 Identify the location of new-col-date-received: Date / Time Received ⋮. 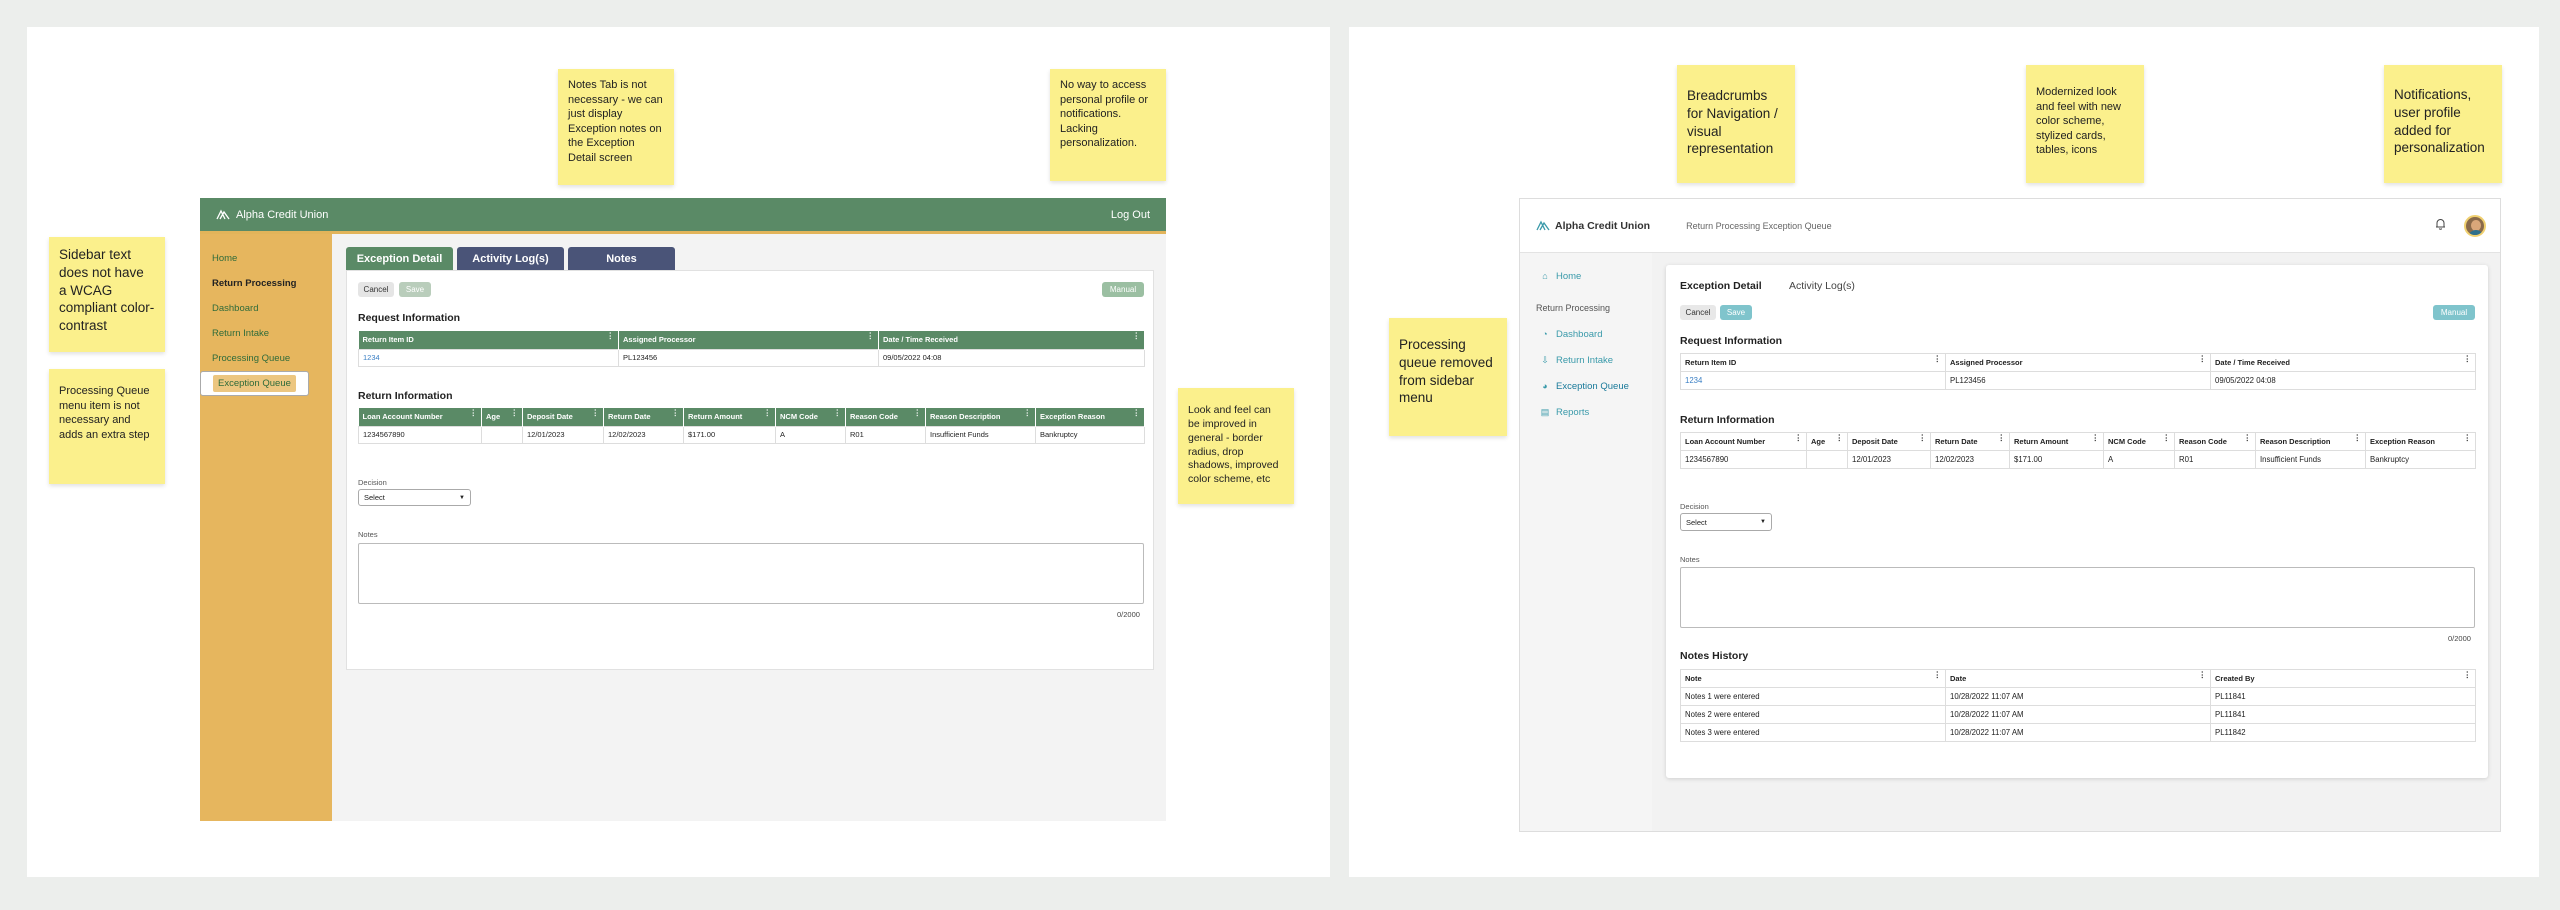
(2343, 362).